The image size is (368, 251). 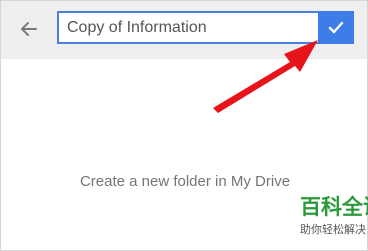 I want to click on watermark-title: 百科全说, so click(x=334, y=207).